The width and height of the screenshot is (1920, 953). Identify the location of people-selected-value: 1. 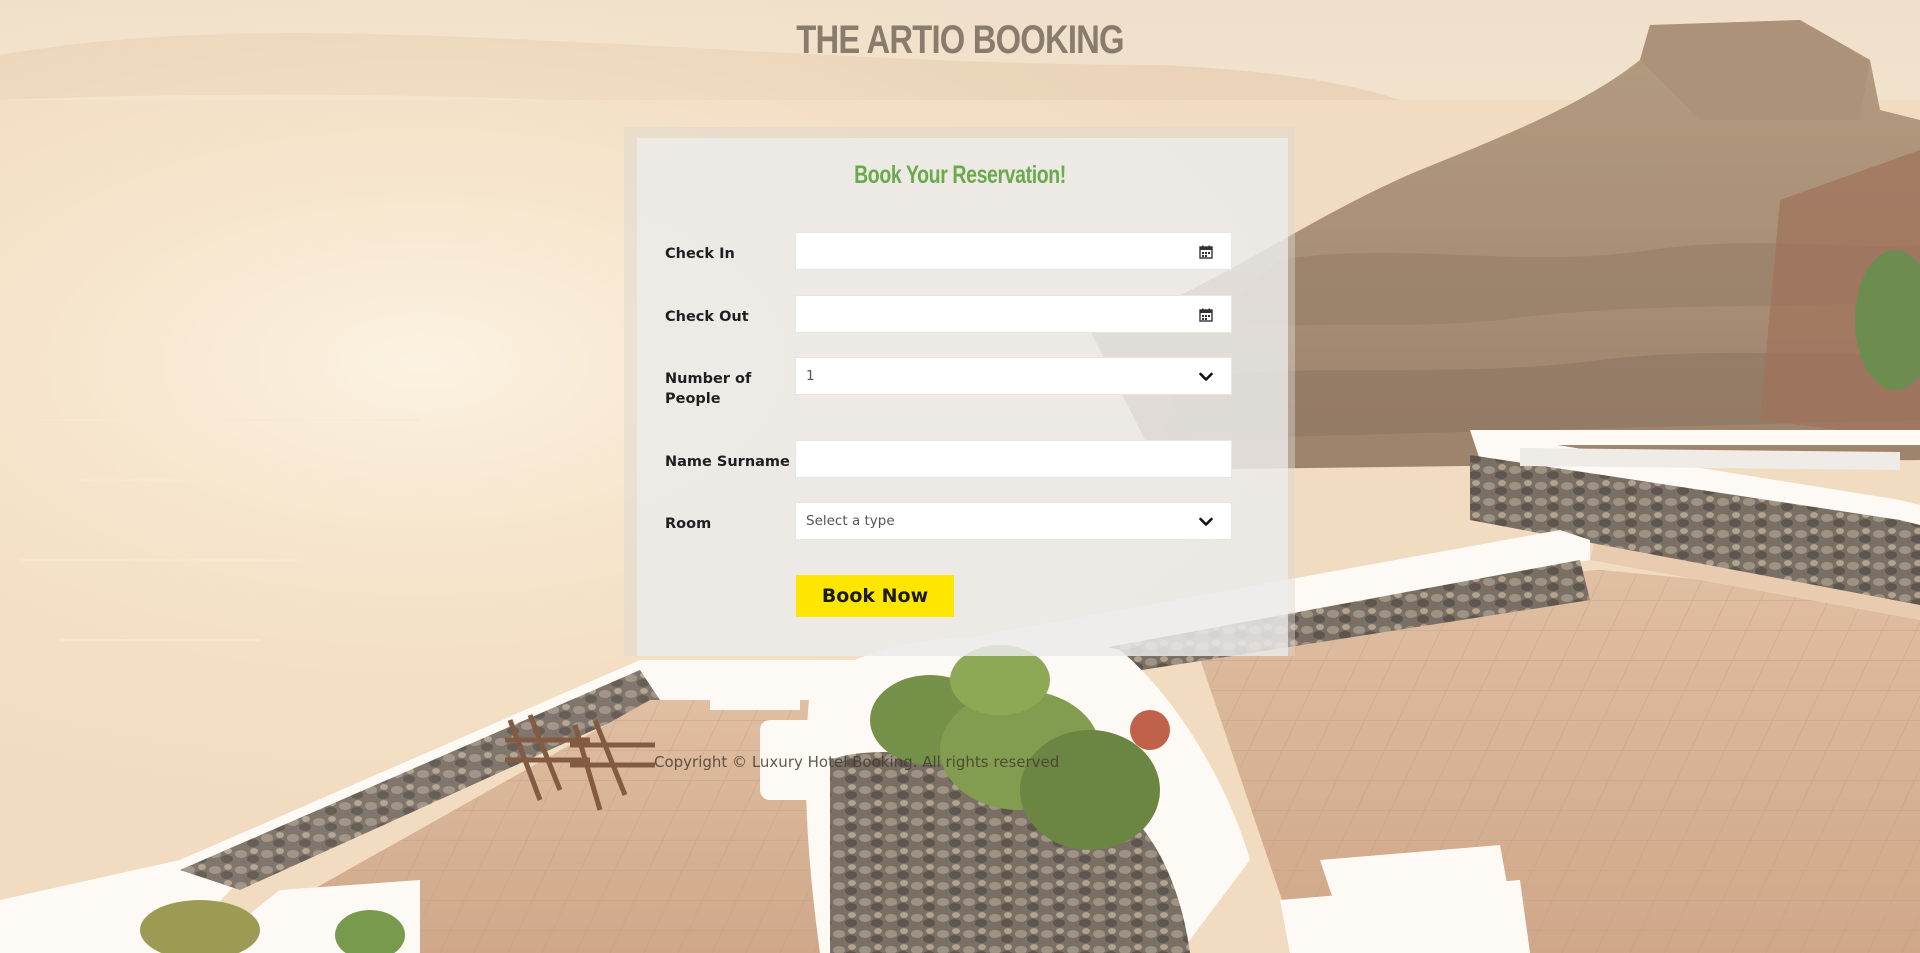
(810, 376).